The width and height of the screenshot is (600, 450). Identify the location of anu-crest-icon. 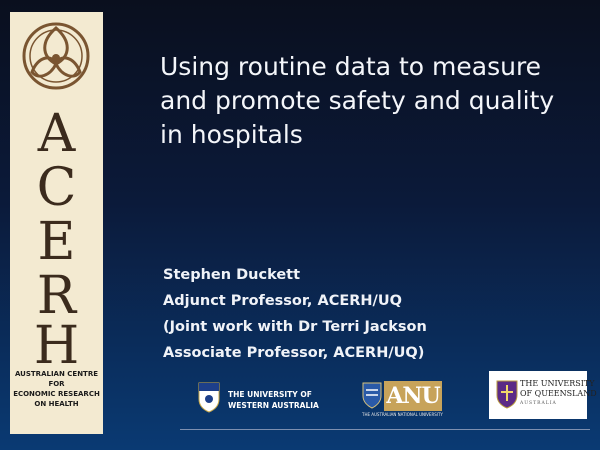
(372, 395).